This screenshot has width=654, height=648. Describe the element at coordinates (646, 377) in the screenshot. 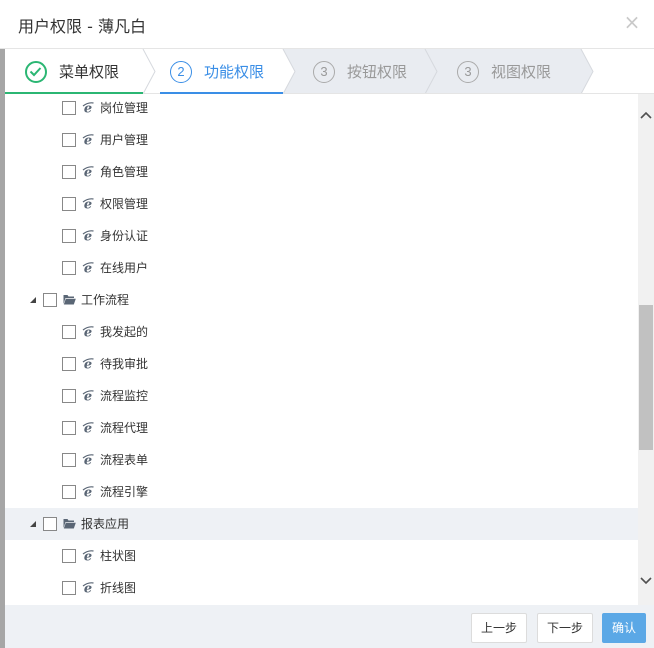

I see `scrollbar-thumb` at that location.